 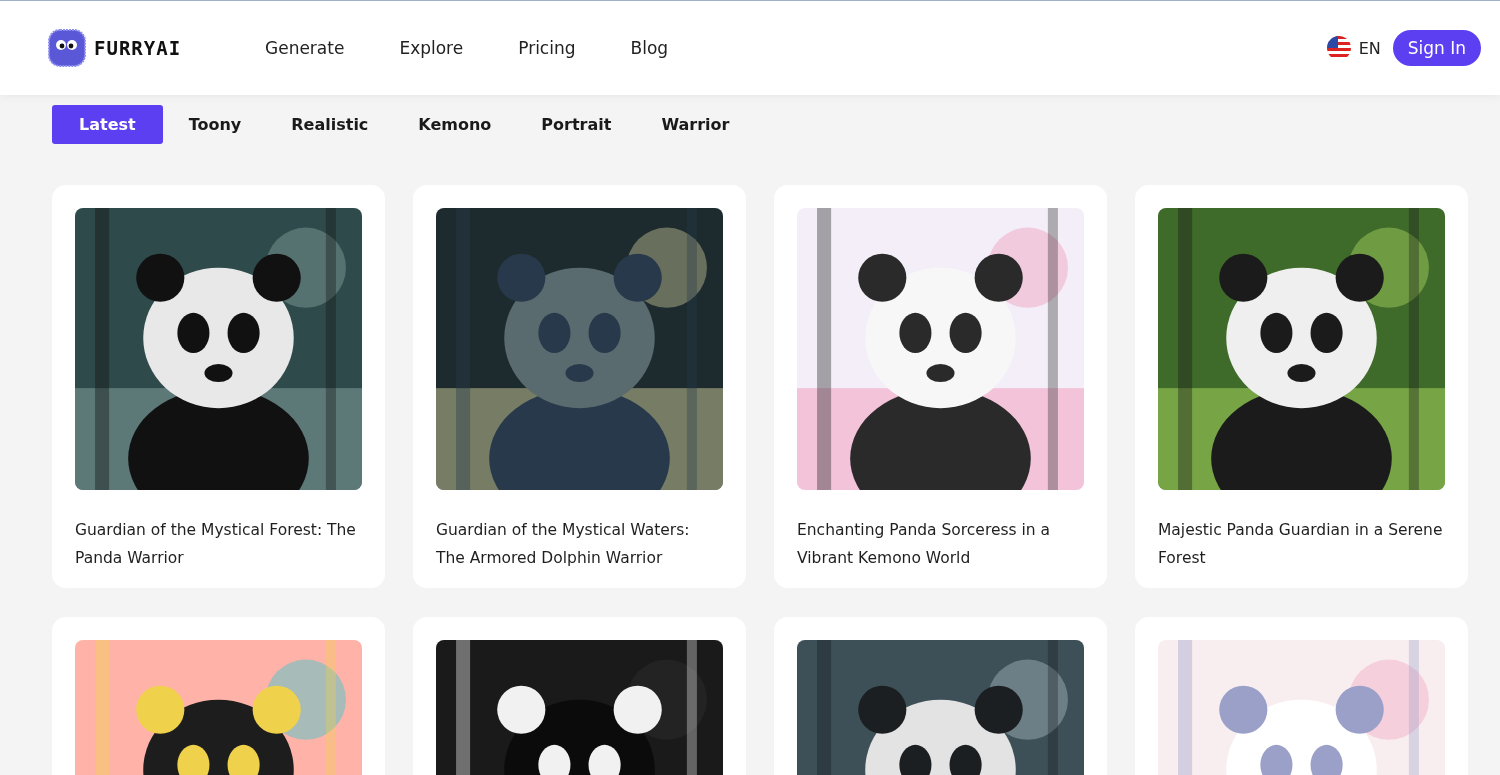 I want to click on language-selector: EN, so click(x=1369, y=48).